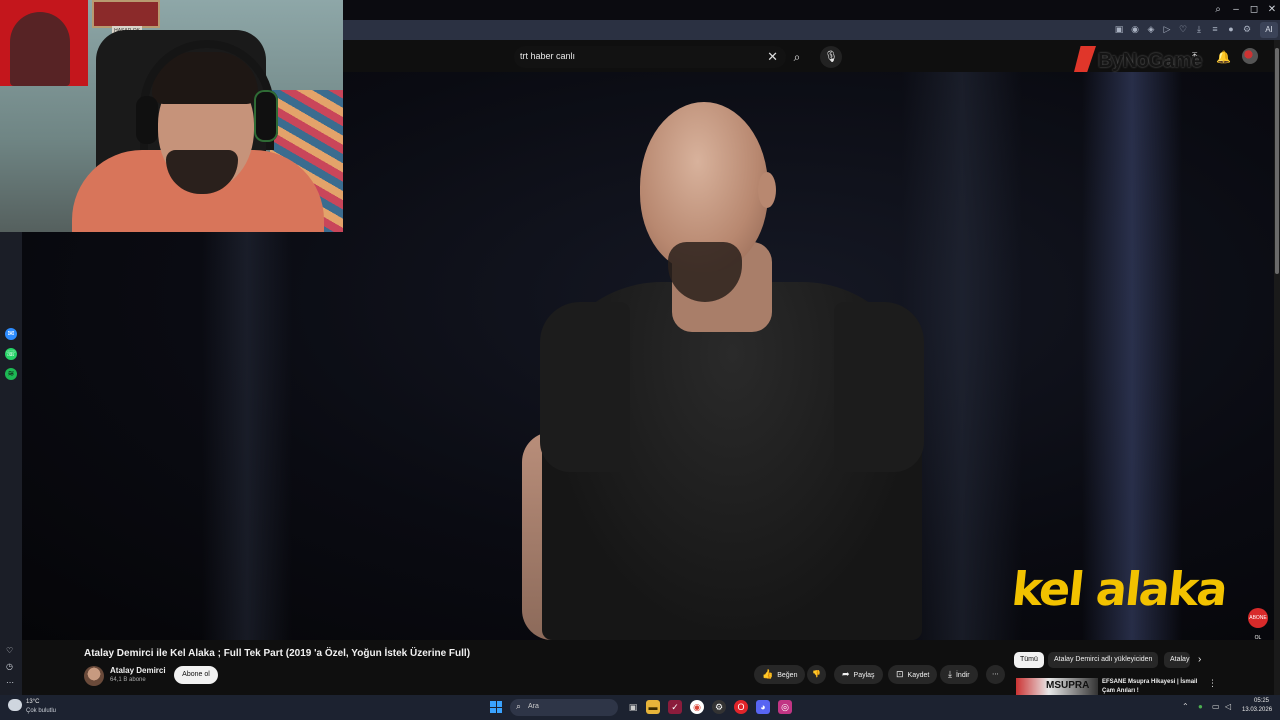  What do you see at coordinates (918, 675) in the screenshot?
I see `save-label: Kaydet` at bounding box center [918, 675].